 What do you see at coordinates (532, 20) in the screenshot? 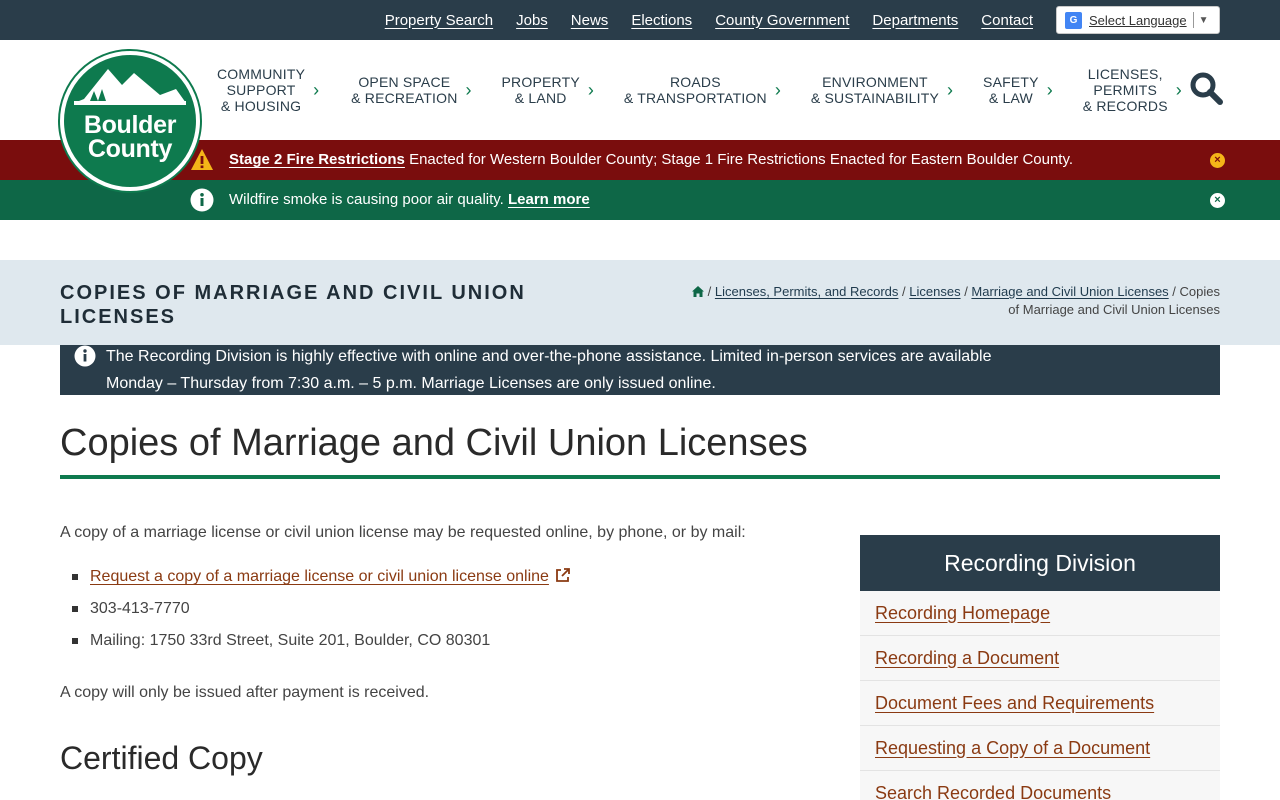
I see `utility-link-jobs: Jobs` at bounding box center [532, 20].